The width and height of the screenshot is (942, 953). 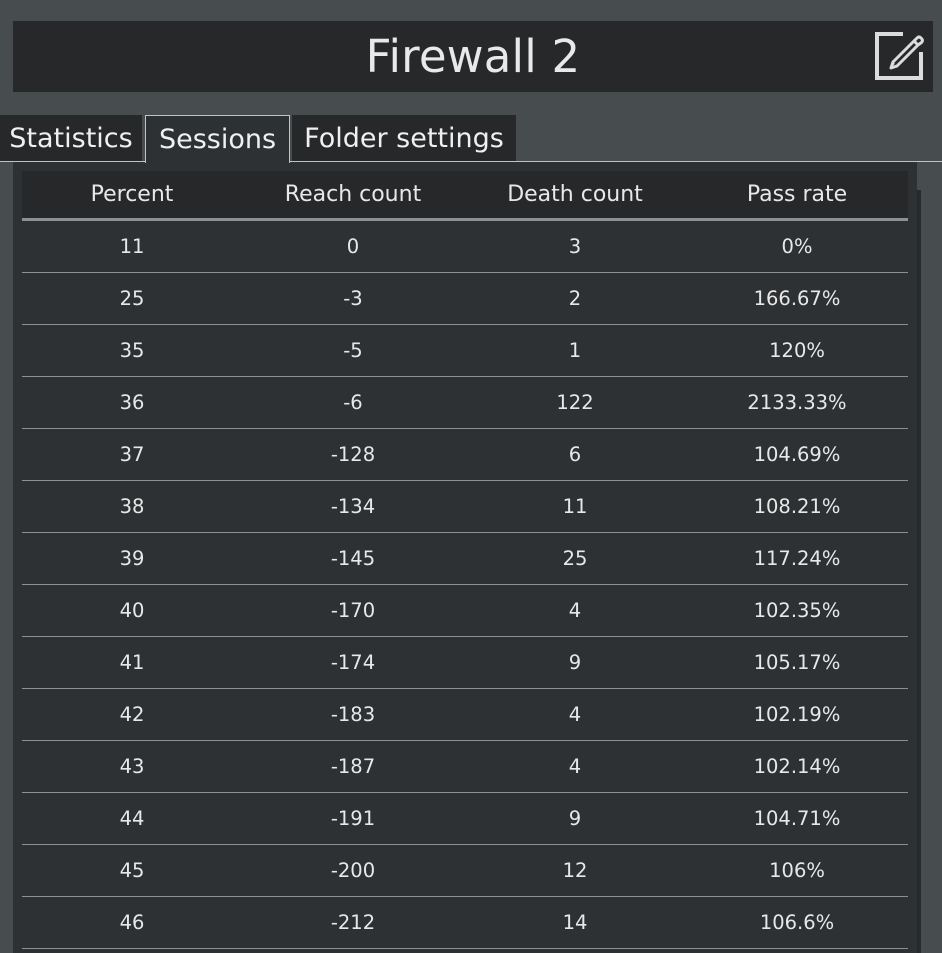 I want to click on cell-reach-count: -3, so click(x=353, y=298).